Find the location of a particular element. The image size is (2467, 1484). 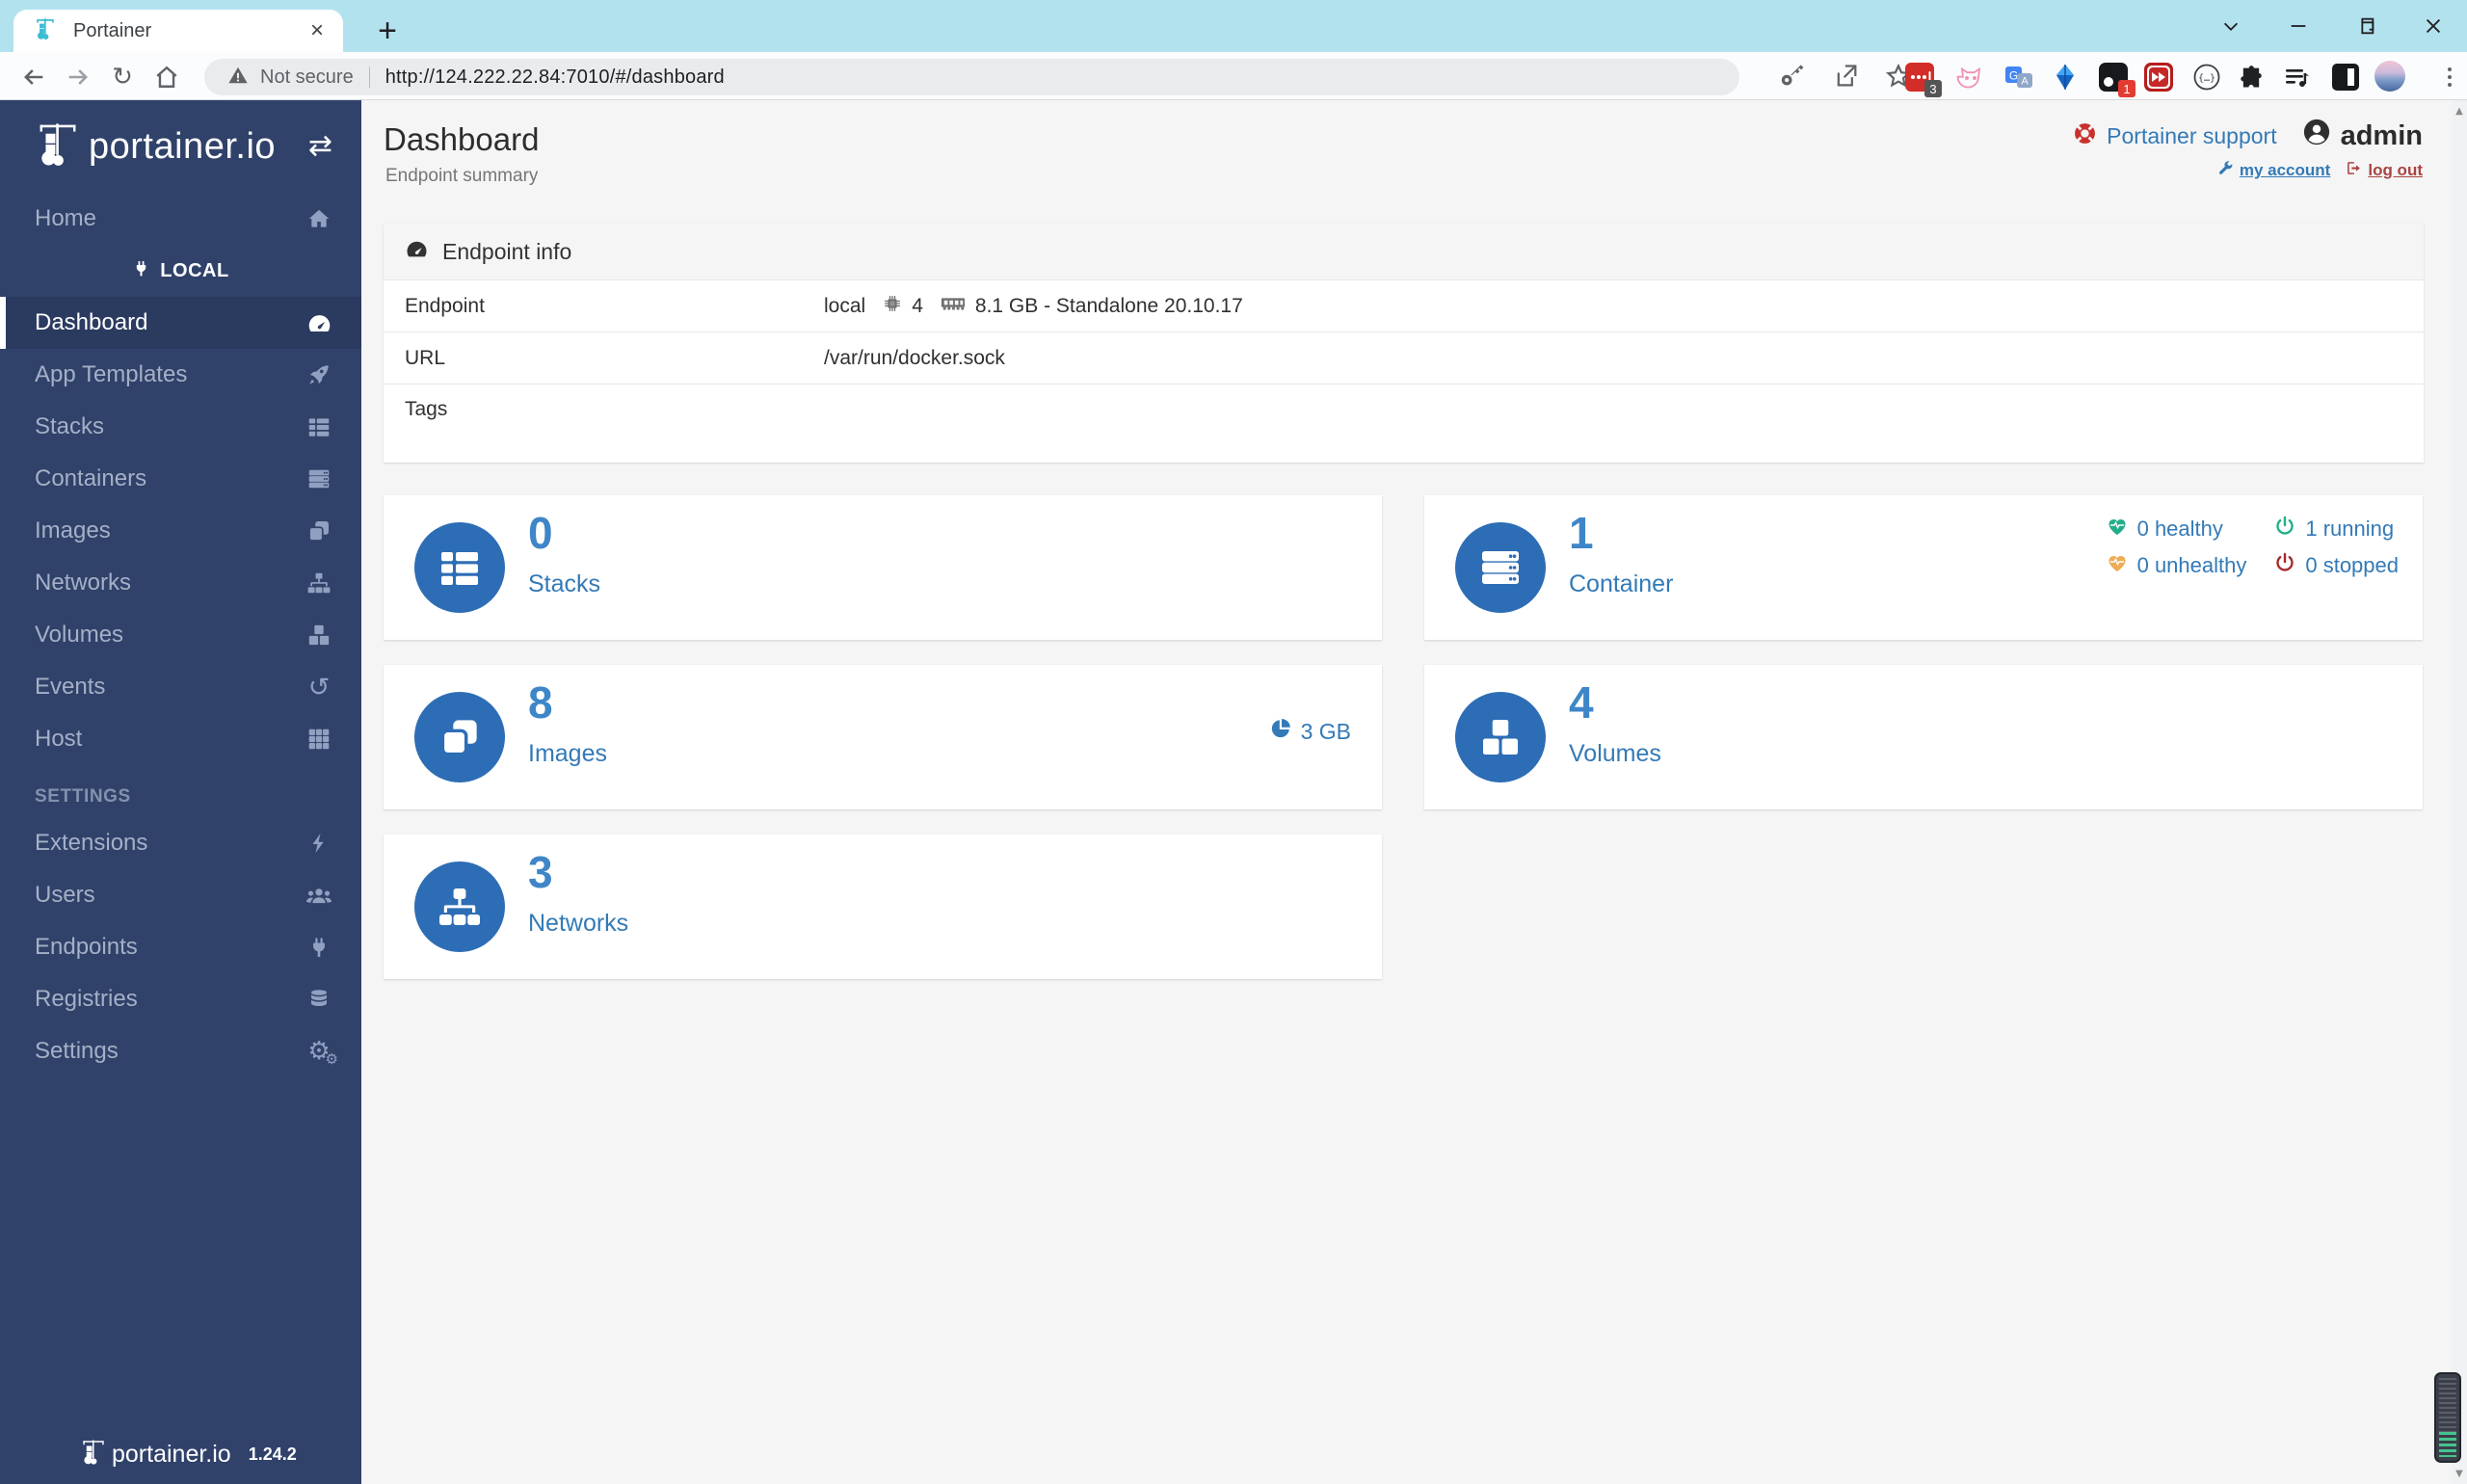

endpoint-name: local is located at coordinates (845, 305).